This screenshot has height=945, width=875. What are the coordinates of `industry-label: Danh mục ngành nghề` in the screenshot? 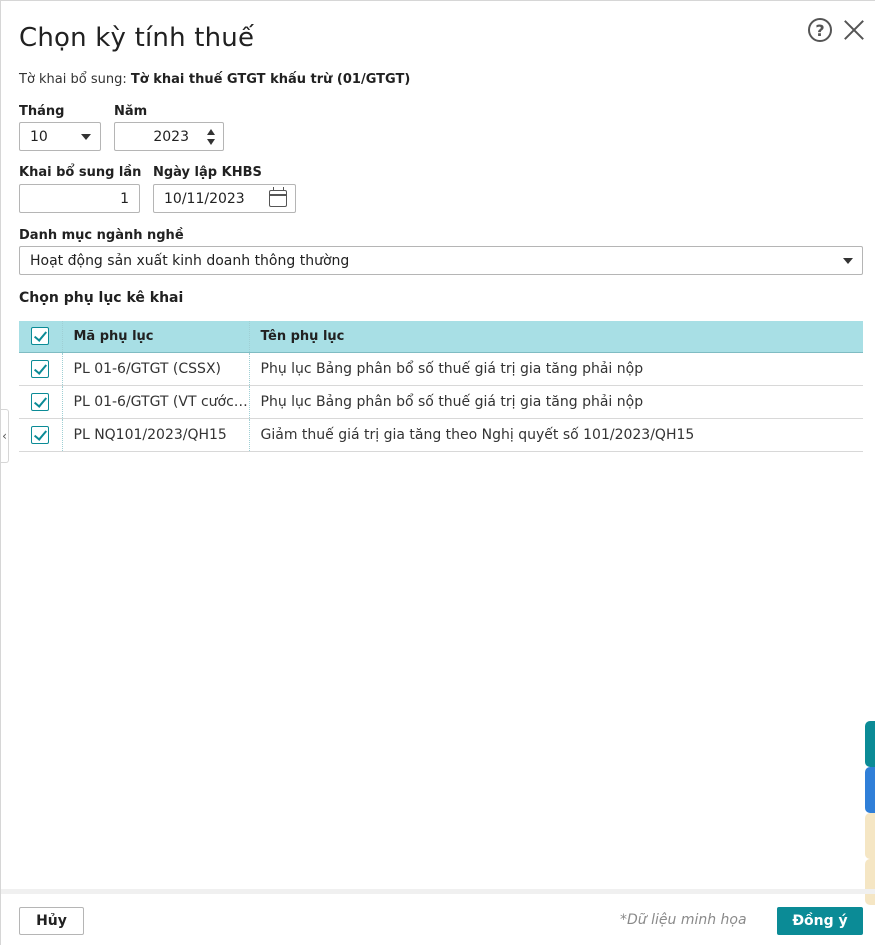 It's located at (101, 235).